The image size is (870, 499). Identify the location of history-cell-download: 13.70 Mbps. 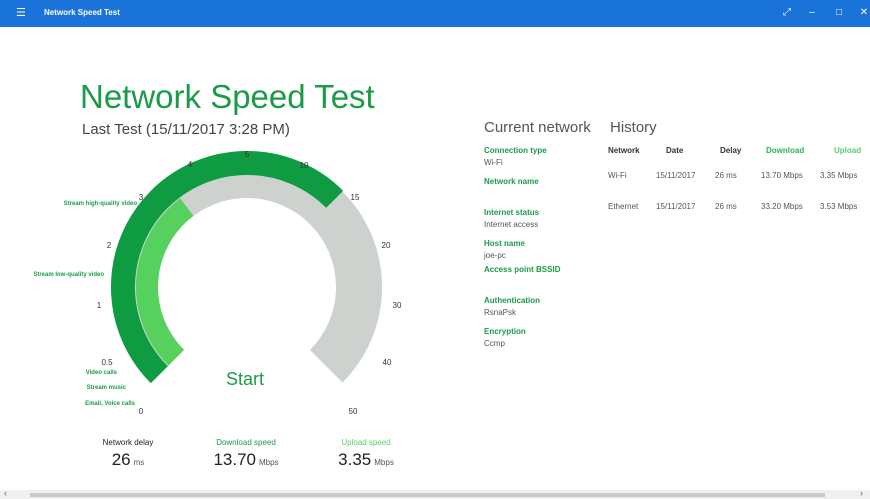
(782, 175).